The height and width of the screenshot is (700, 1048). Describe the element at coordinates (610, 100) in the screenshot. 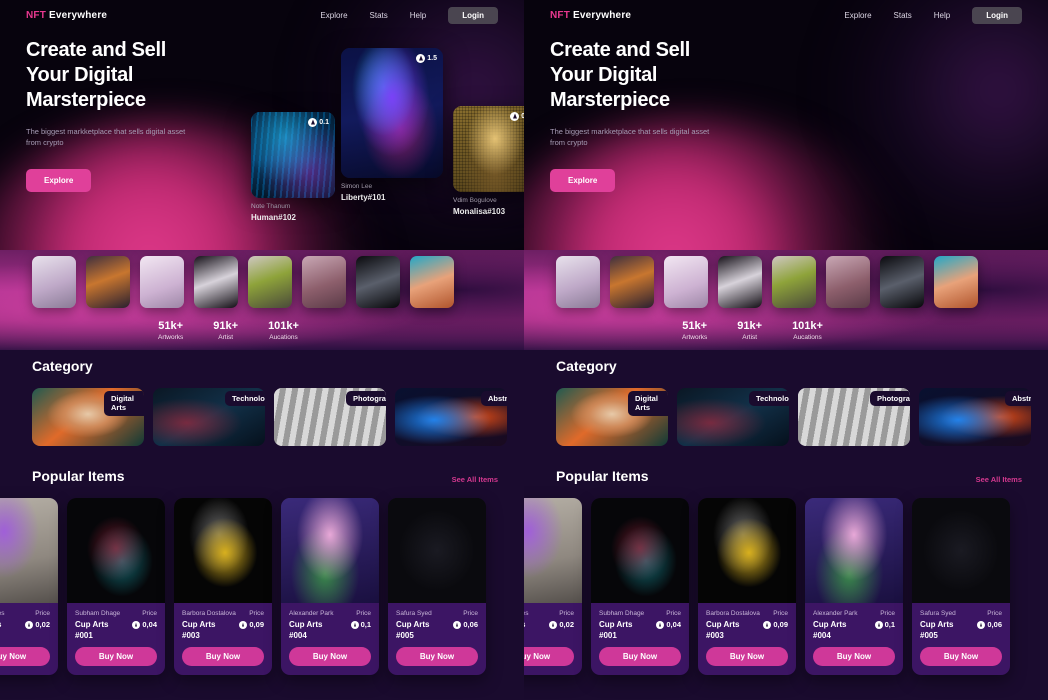

I see `hero-title-line-3: Marsterpiece` at that location.